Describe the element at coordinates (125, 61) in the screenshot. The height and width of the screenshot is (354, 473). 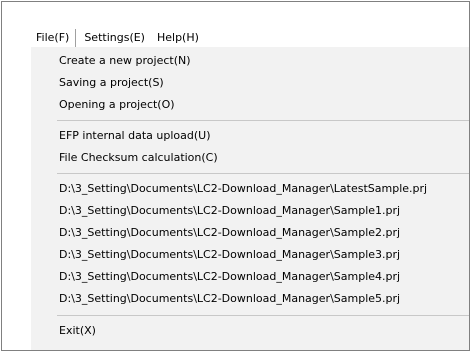
I see `menu-item-create-new-project: Create a new project(N)` at that location.